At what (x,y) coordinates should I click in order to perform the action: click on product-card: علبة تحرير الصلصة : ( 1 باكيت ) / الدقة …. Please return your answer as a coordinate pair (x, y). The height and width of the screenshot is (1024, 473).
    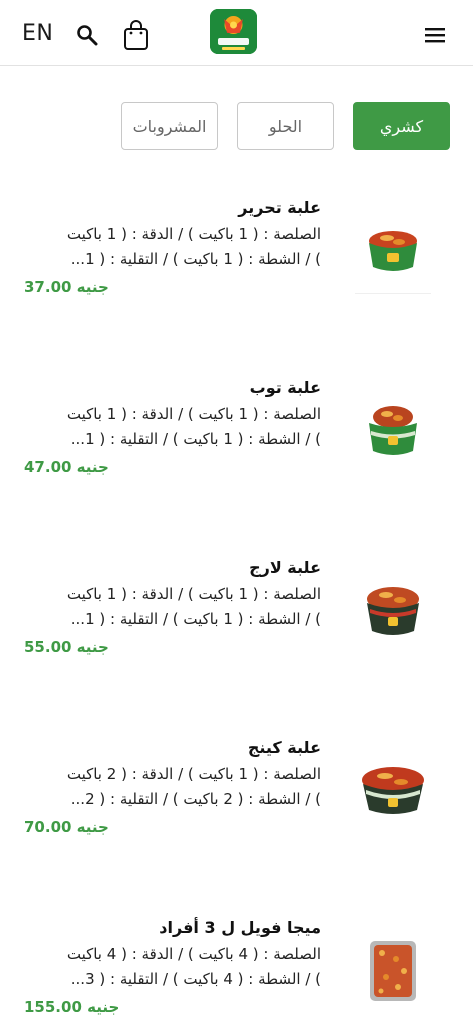
    Looking at the image, I should click on (236, 273).